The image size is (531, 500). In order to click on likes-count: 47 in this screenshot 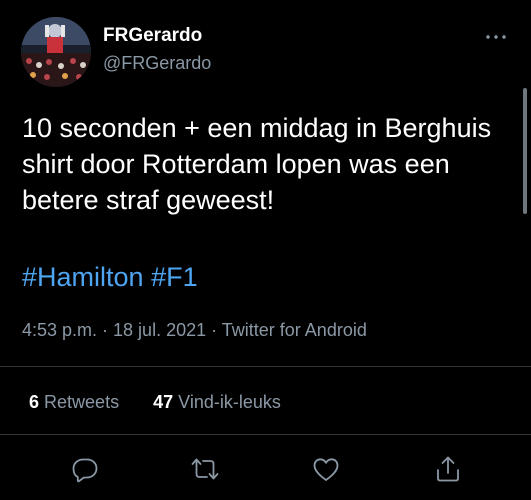, I will do `click(163, 402)`.